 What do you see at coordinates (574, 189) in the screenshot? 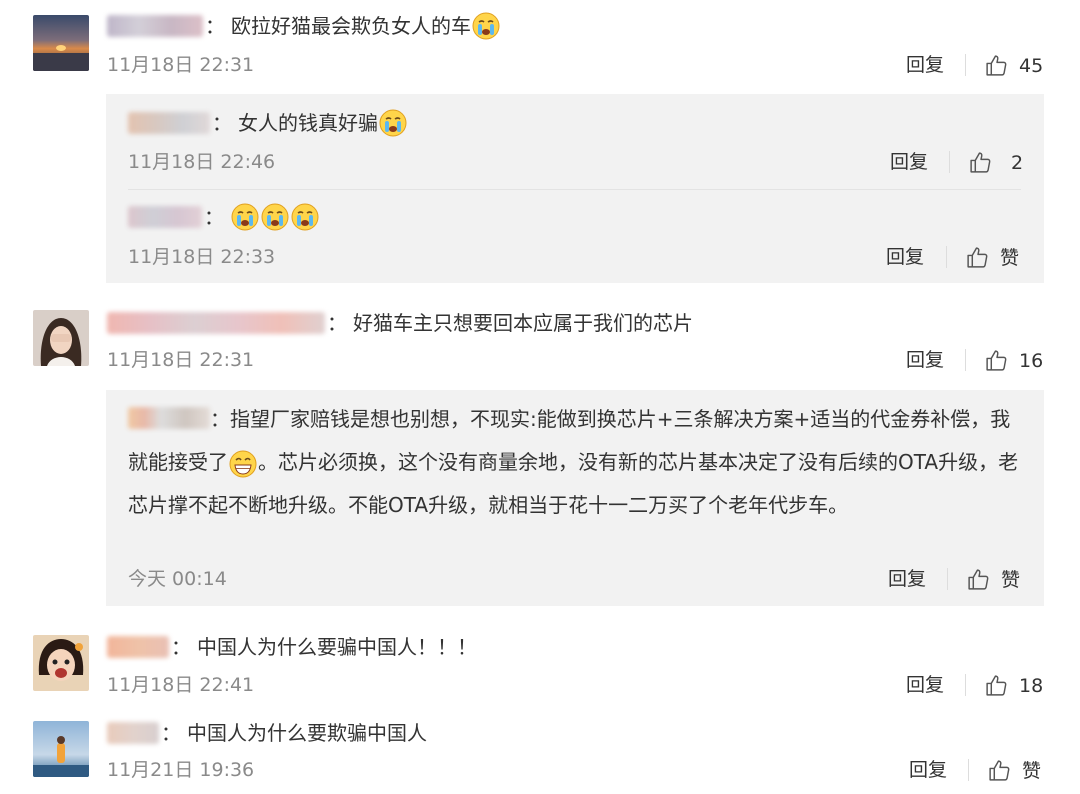
I see `reply-divider` at bounding box center [574, 189].